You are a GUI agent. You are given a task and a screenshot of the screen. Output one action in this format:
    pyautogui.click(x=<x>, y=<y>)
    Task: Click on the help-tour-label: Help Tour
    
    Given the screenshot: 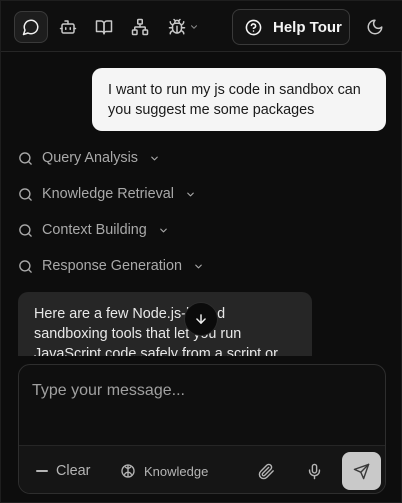 What is the action you would take?
    pyautogui.click(x=307, y=27)
    